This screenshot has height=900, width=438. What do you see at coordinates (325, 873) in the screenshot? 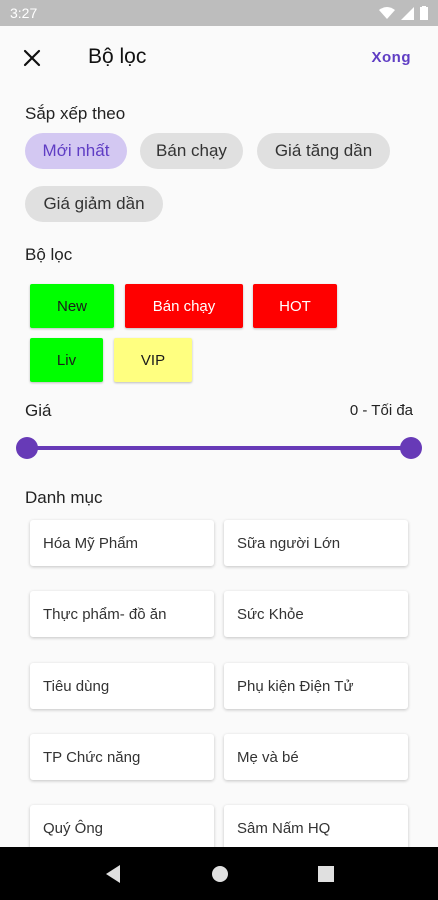
I see `recents-icon` at bounding box center [325, 873].